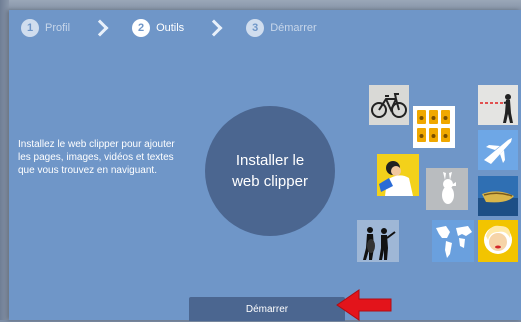 The image size is (521, 322). What do you see at coordinates (58, 28) in the screenshot?
I see `step-label: Profil` at bounding box center [58, 28].